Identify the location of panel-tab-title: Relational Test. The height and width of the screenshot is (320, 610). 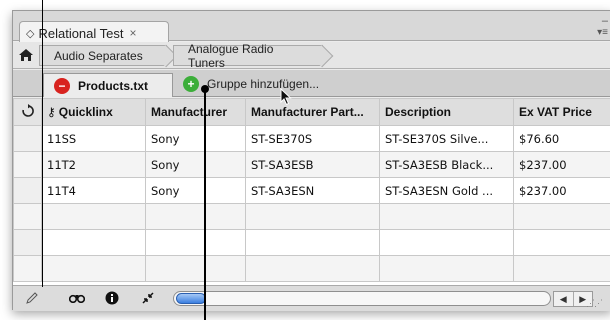
(81, 33).